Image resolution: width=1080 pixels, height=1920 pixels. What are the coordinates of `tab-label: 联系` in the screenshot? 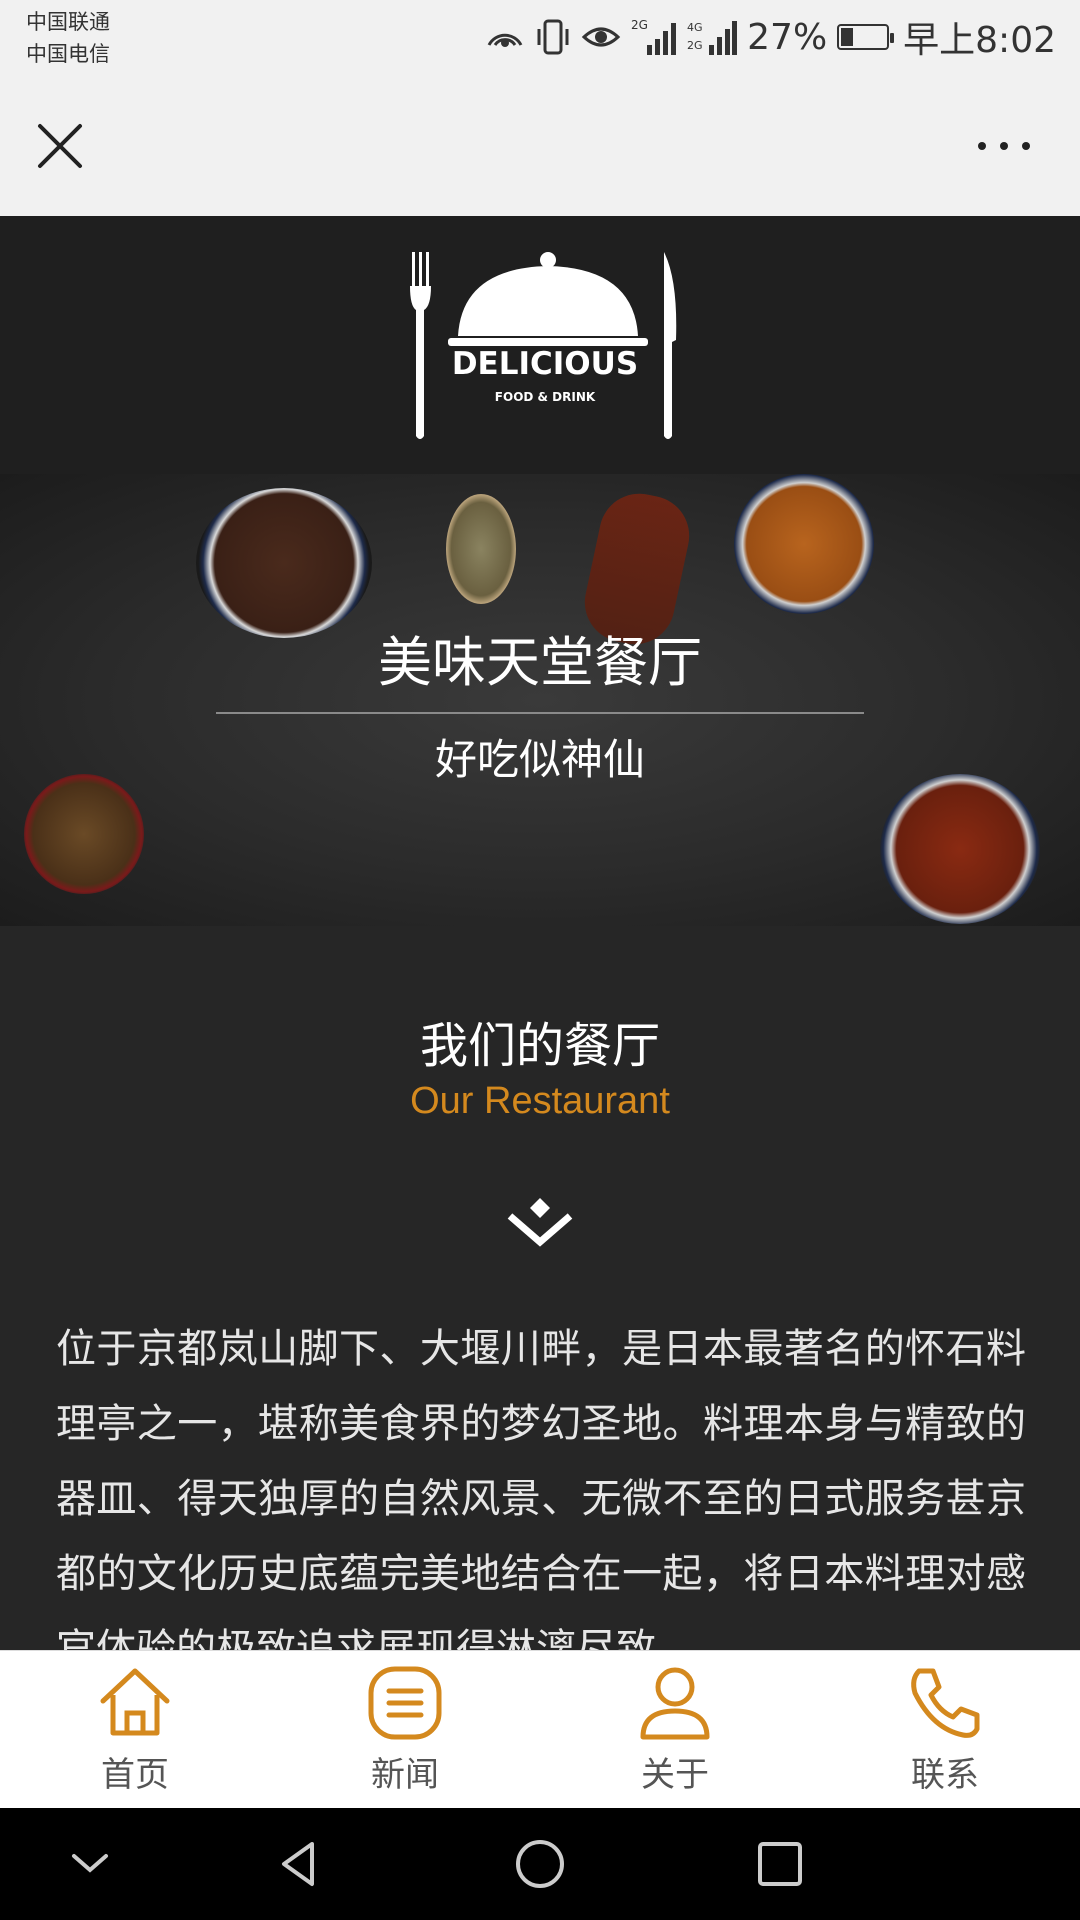 It's located at (945, 1775).